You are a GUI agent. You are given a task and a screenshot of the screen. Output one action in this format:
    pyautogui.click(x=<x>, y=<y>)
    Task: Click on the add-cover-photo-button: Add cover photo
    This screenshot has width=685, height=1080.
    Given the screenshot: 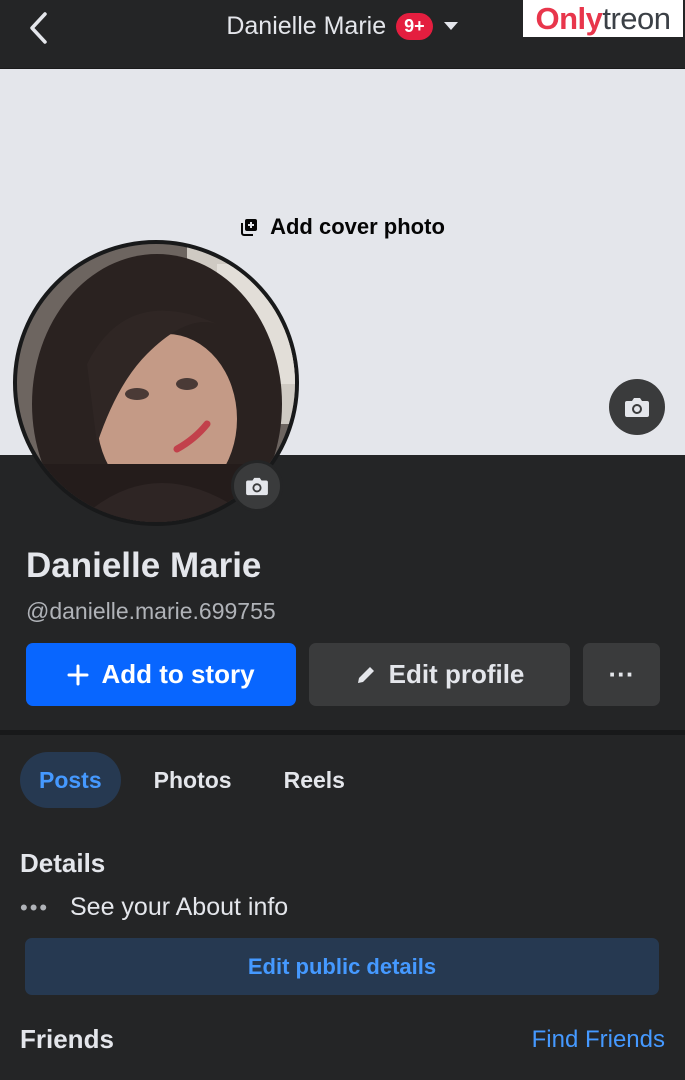 What is the action you would take?
    pyautogui.click(x=342, y=227)
    